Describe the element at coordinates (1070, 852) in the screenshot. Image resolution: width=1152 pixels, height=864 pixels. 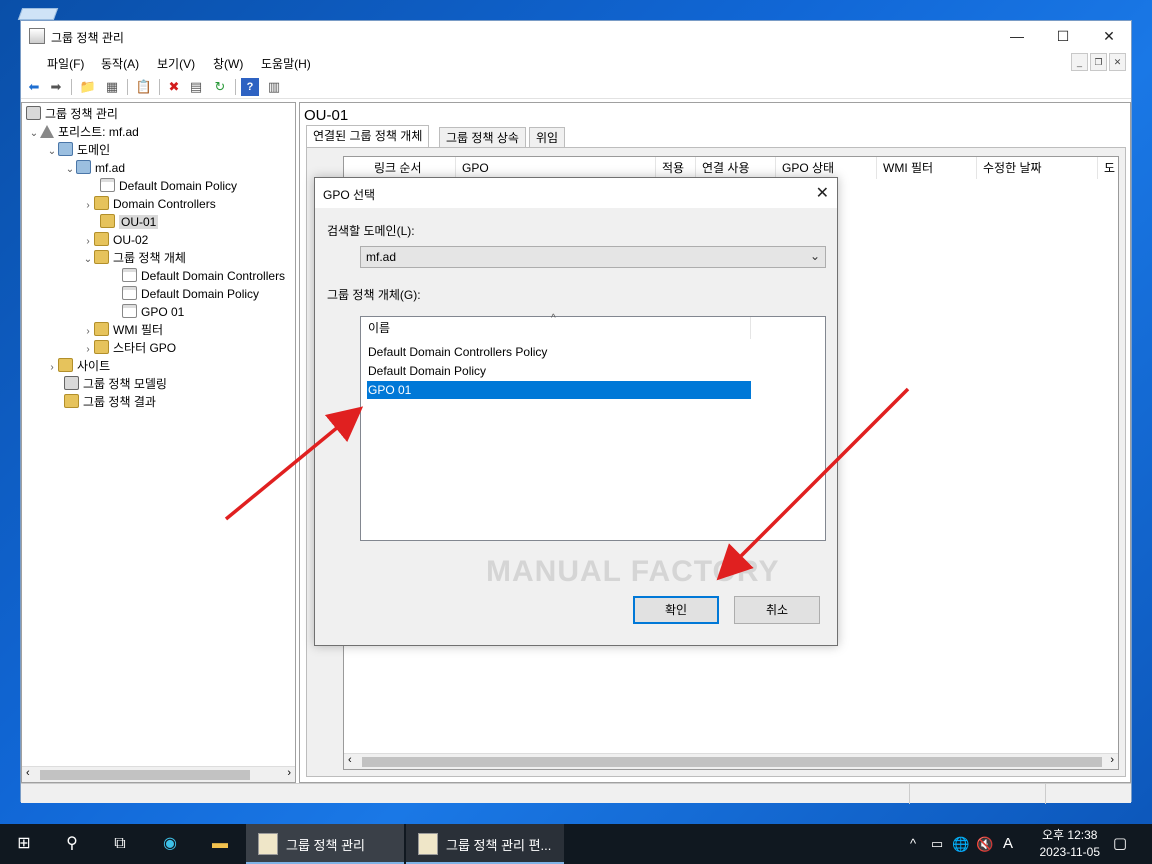
I see `clock-date: 2023-11-05` at that location.